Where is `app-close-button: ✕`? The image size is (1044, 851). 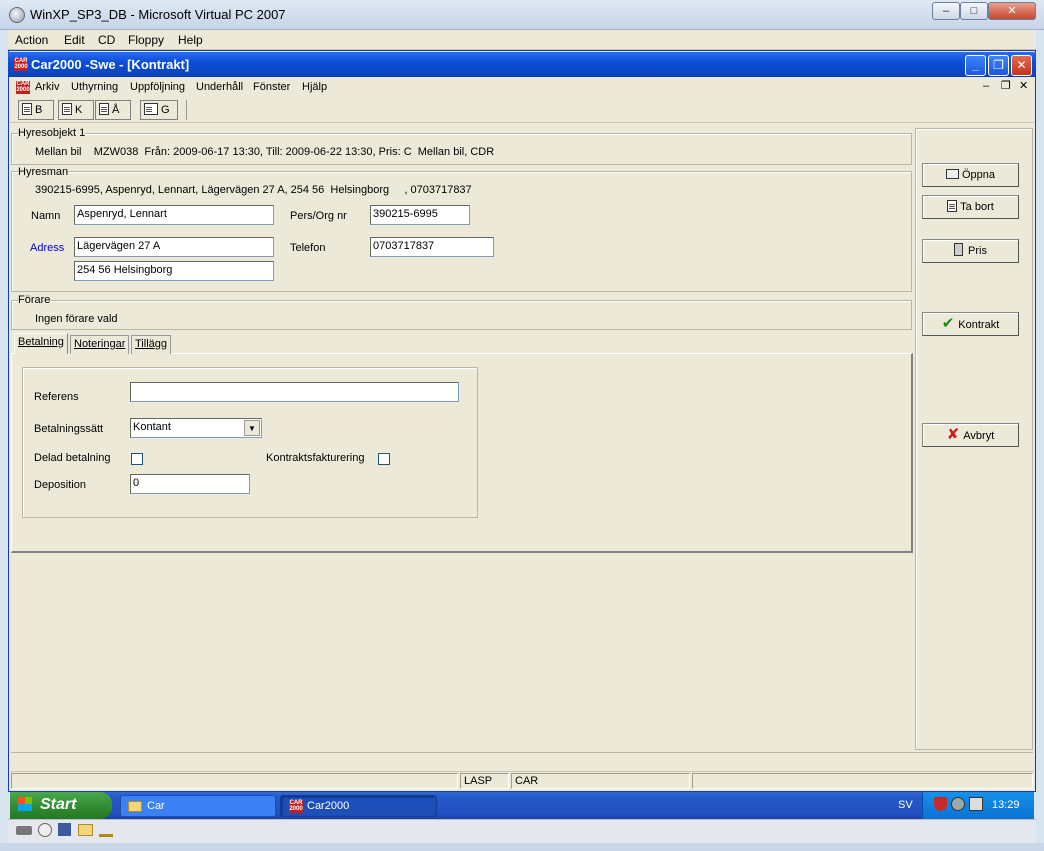 app-close-button: ✕ is located at coordinates (1021, 65).